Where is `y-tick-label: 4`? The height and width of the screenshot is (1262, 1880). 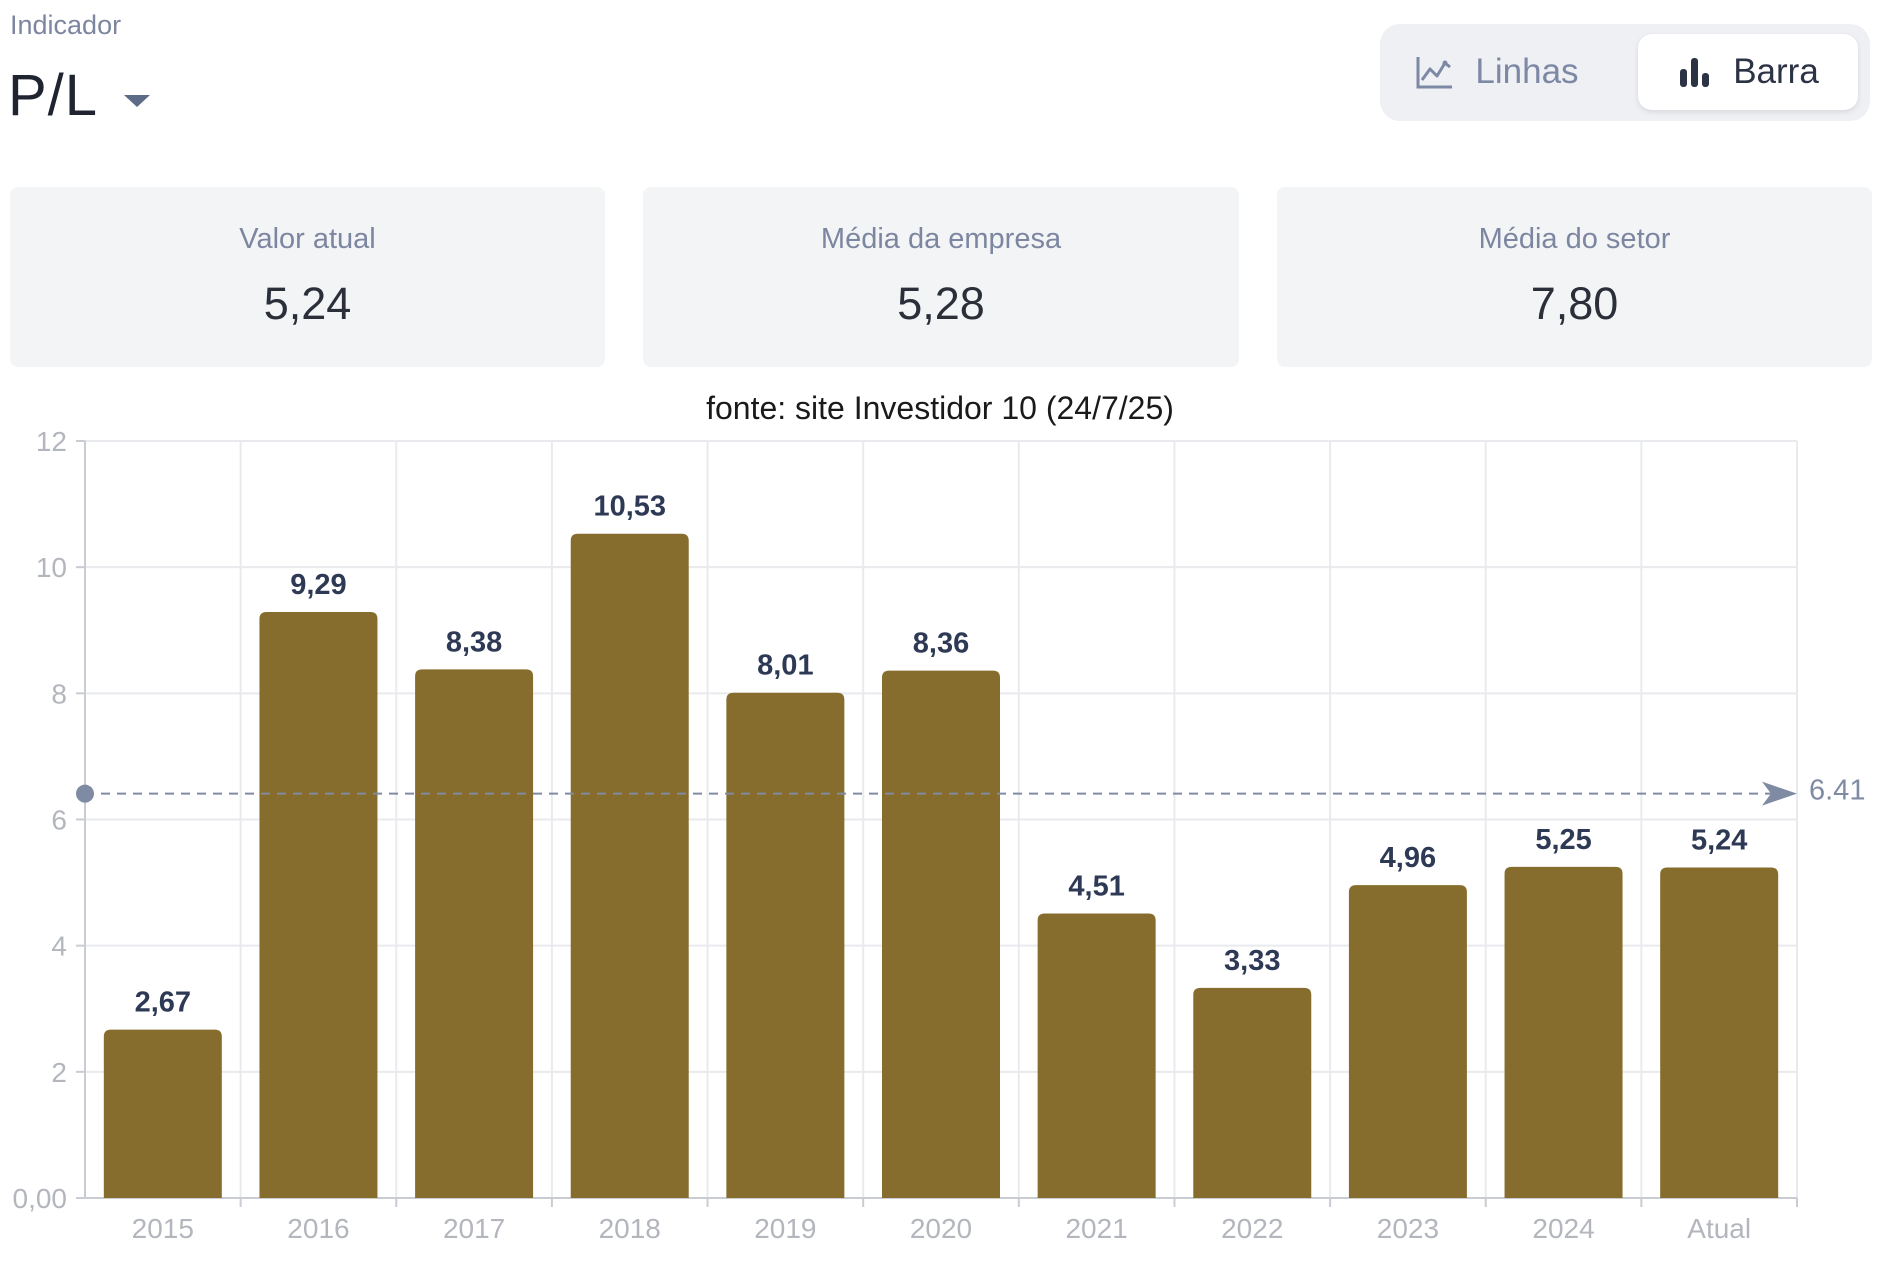
y-tick-label: 4 is located at coordinates (59, 946).